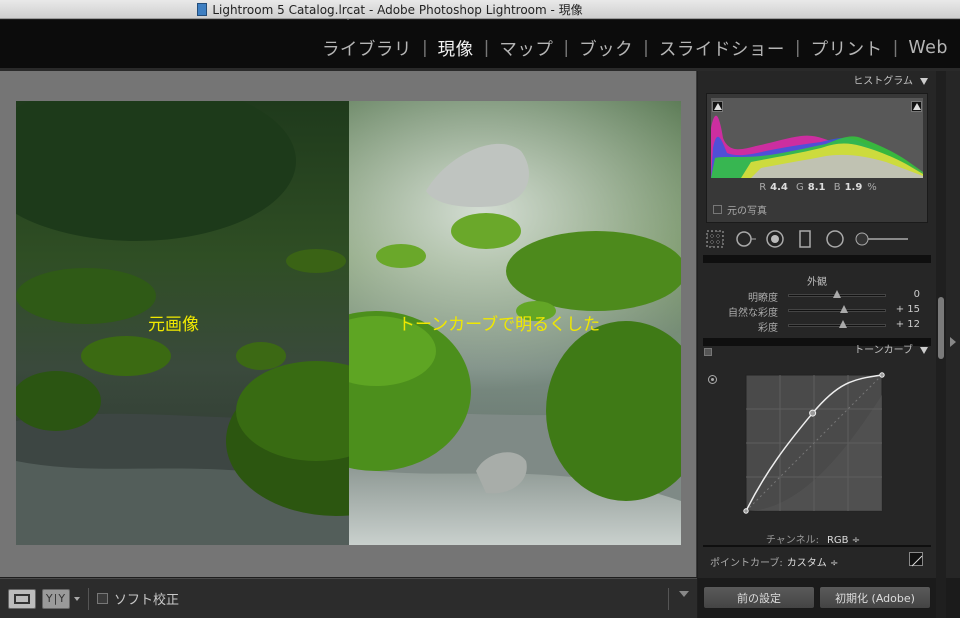 This screenshot has height=618, width=960. Describe the element at coordinates (147, 600) in the screenshot. I see `soft-proof-label: ソフト校正` at that location.